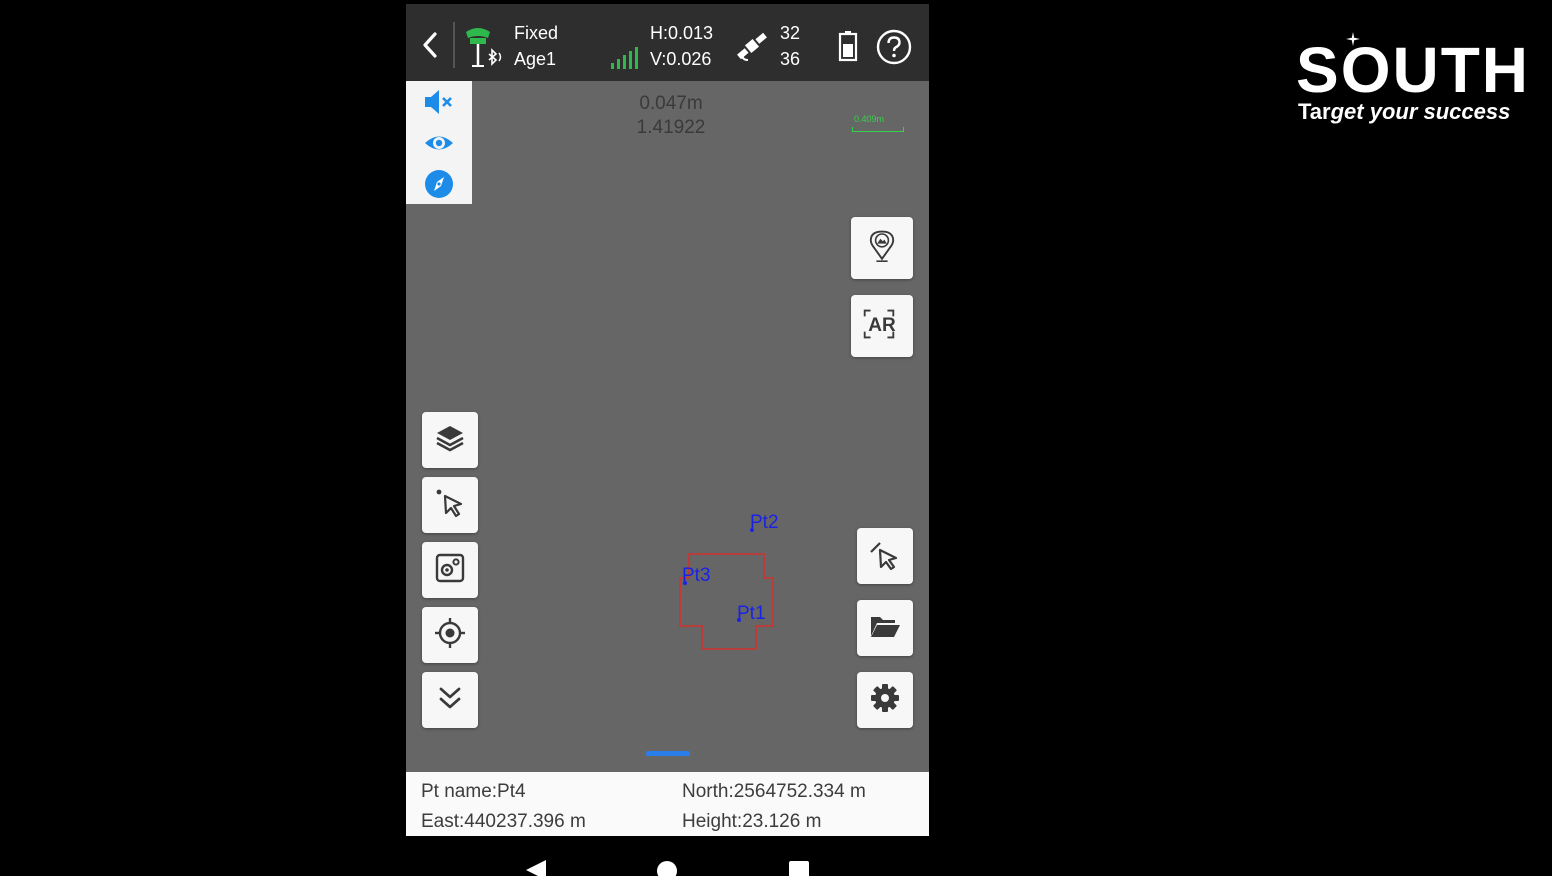  Describe the element at coordinates (799, 868) in the screenshot. I see `nav-recents-icon` at that location.